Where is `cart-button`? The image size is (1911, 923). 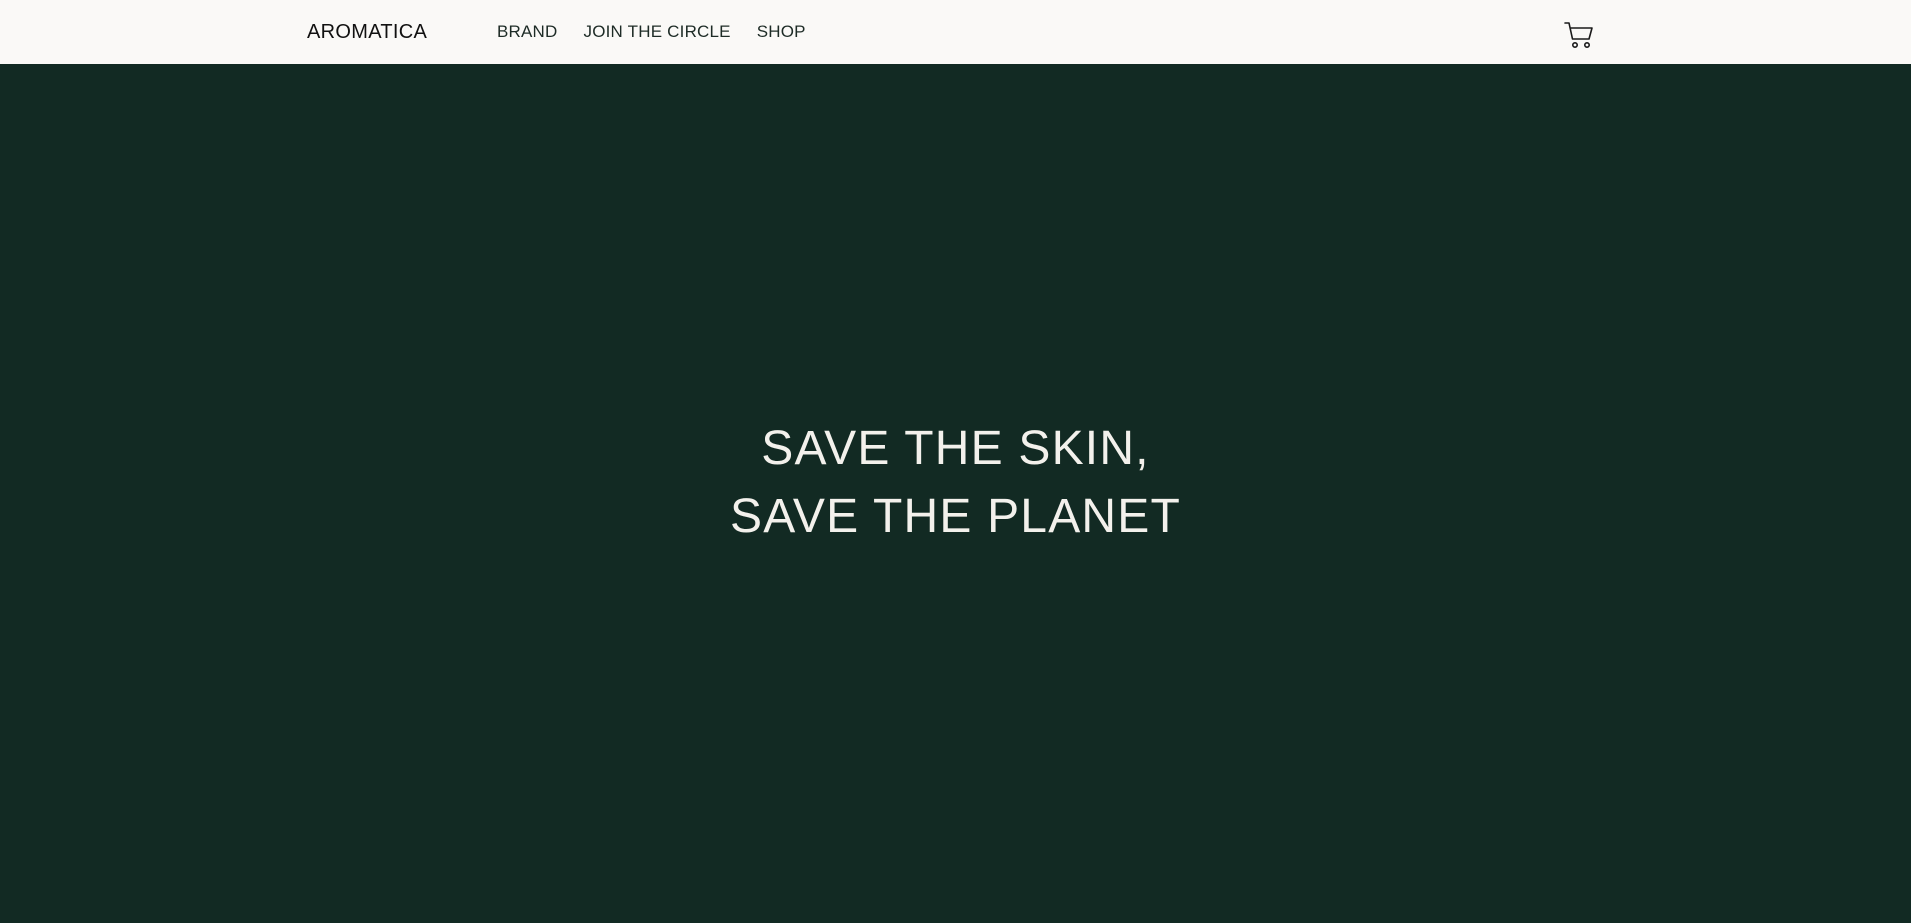
cart-button is located at coordinates (1579, 35).